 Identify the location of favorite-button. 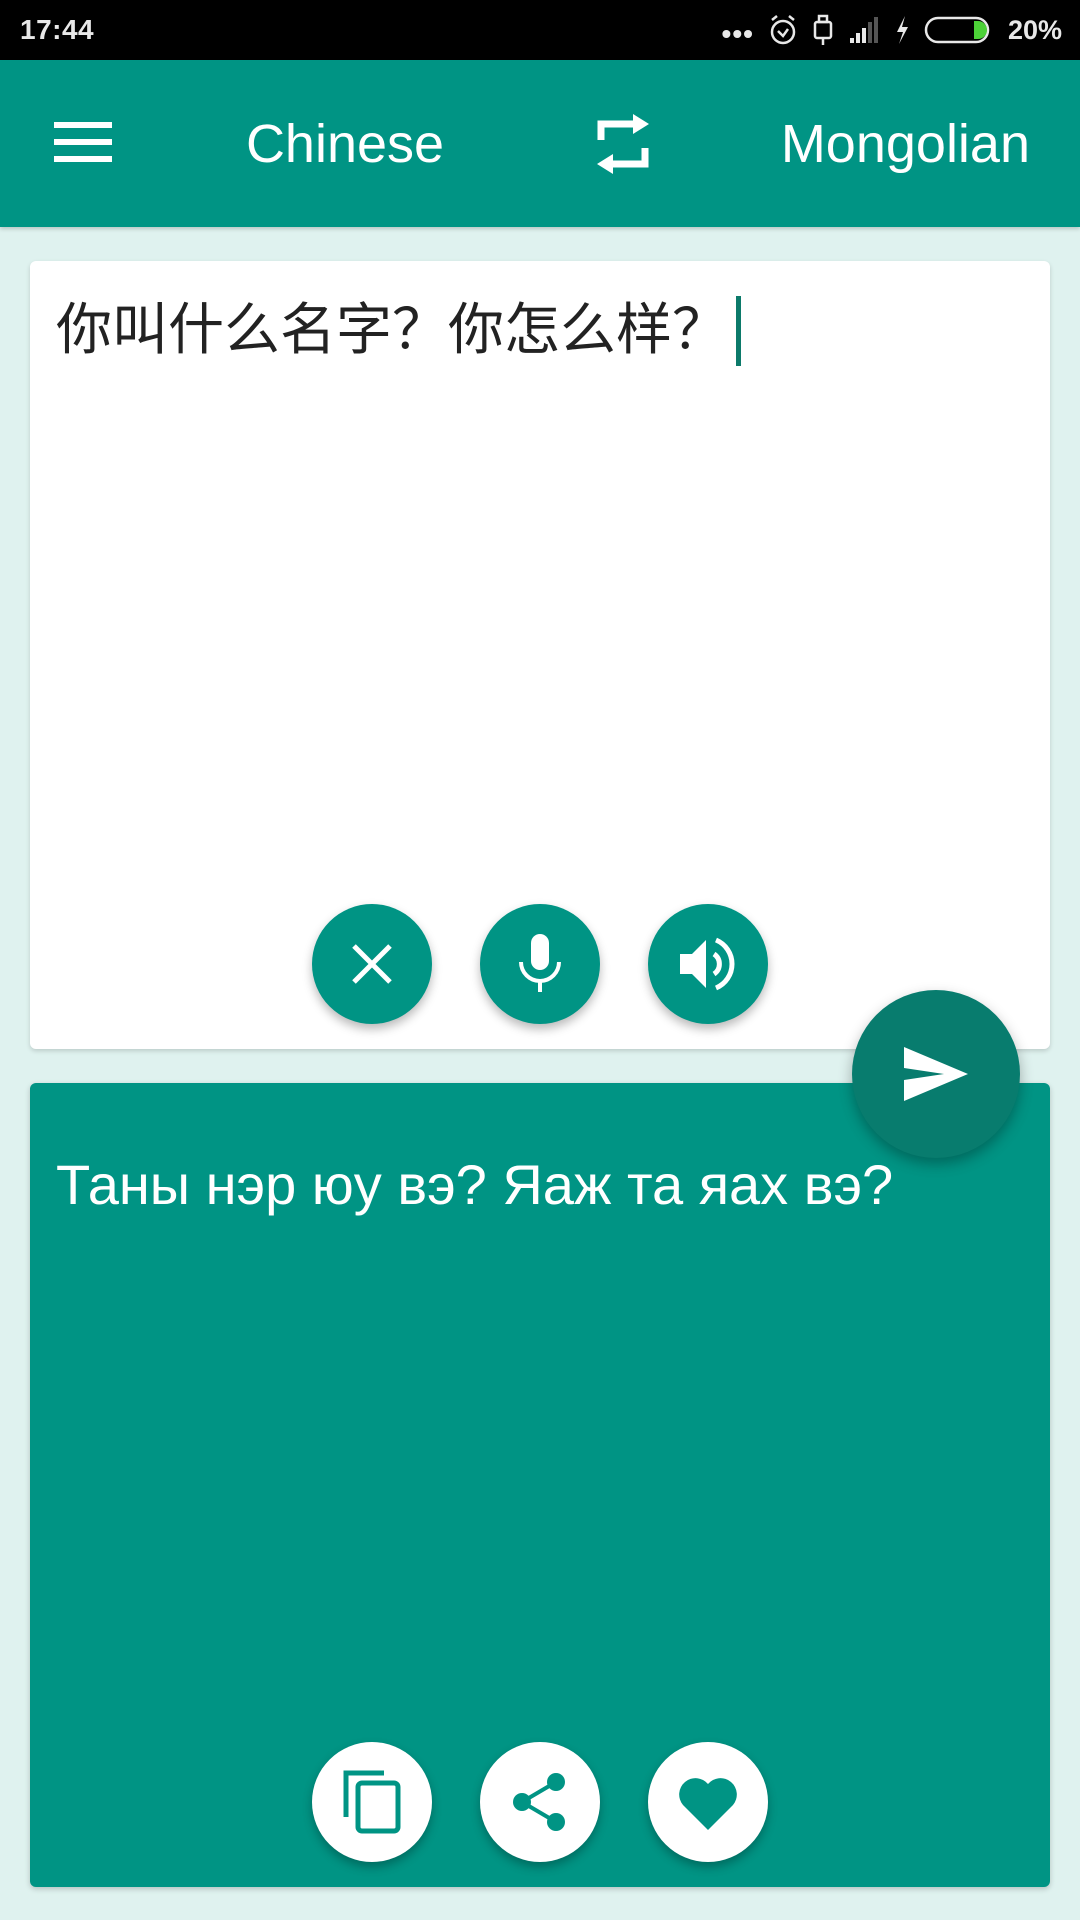
(708, 1802).